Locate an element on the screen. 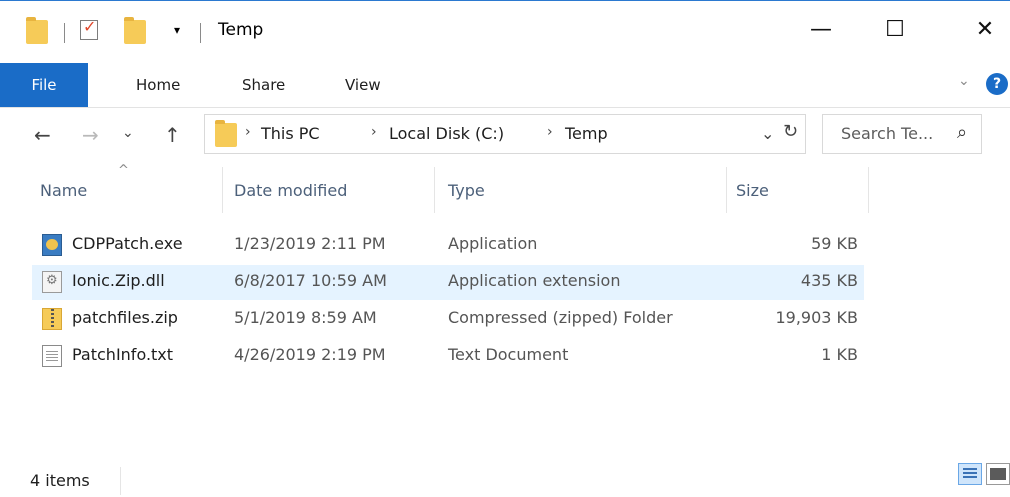  forward-button: → is located at coordinates (90, 135).